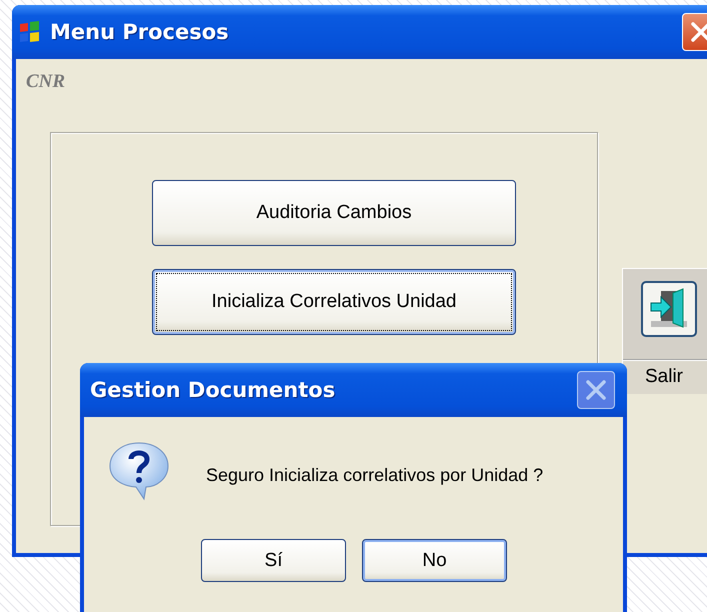  I want to click on window-title: Menu Procesos, so click(140, 32).